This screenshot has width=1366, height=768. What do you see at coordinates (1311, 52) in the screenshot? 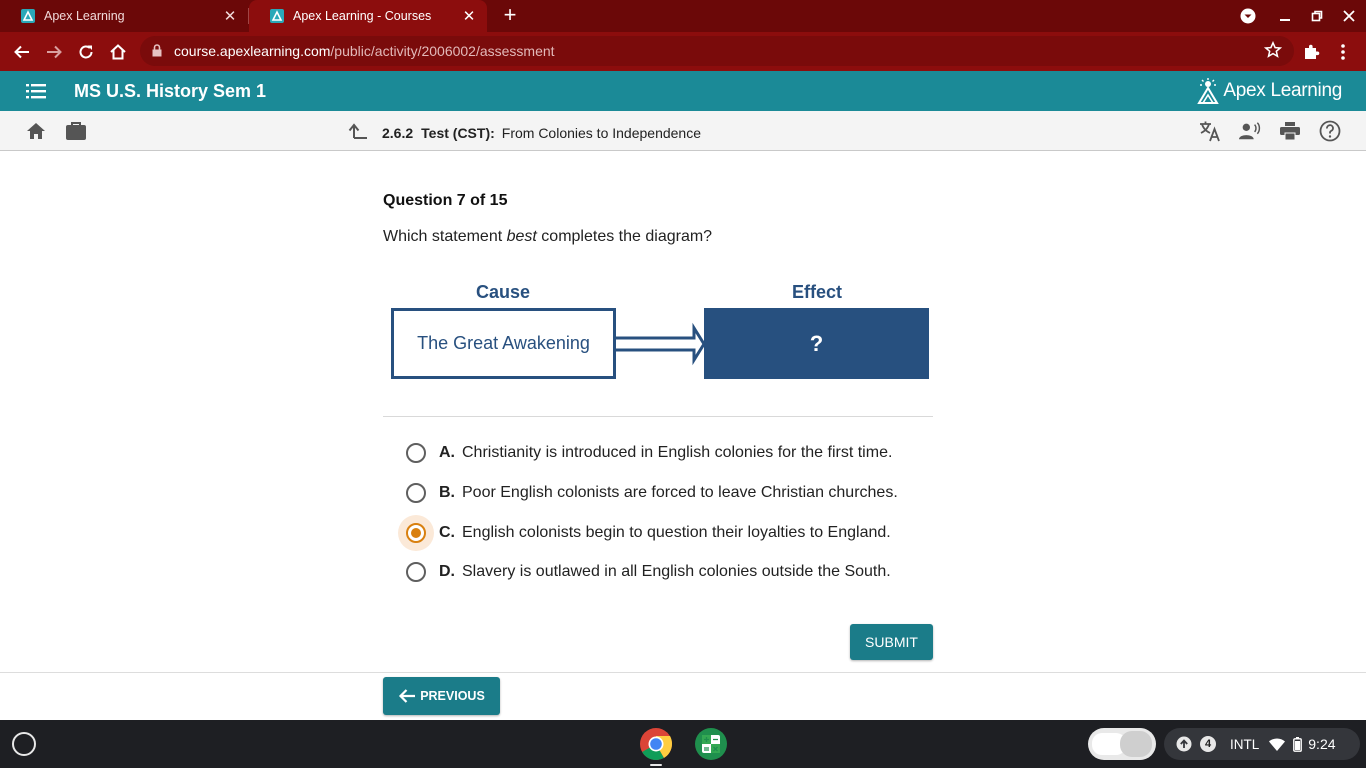
I see `extensions-icon` at bounding box center [1311, 52].